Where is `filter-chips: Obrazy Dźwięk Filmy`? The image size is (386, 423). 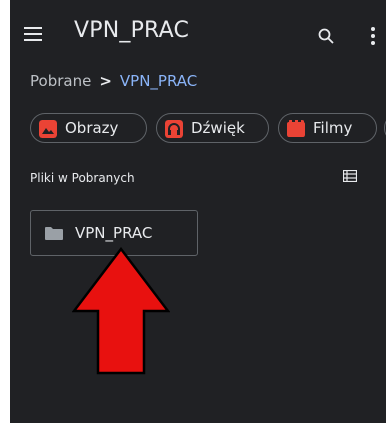
filter-chips: Obrazy Dźwięk Filmy is located at coordinates (208, 129).